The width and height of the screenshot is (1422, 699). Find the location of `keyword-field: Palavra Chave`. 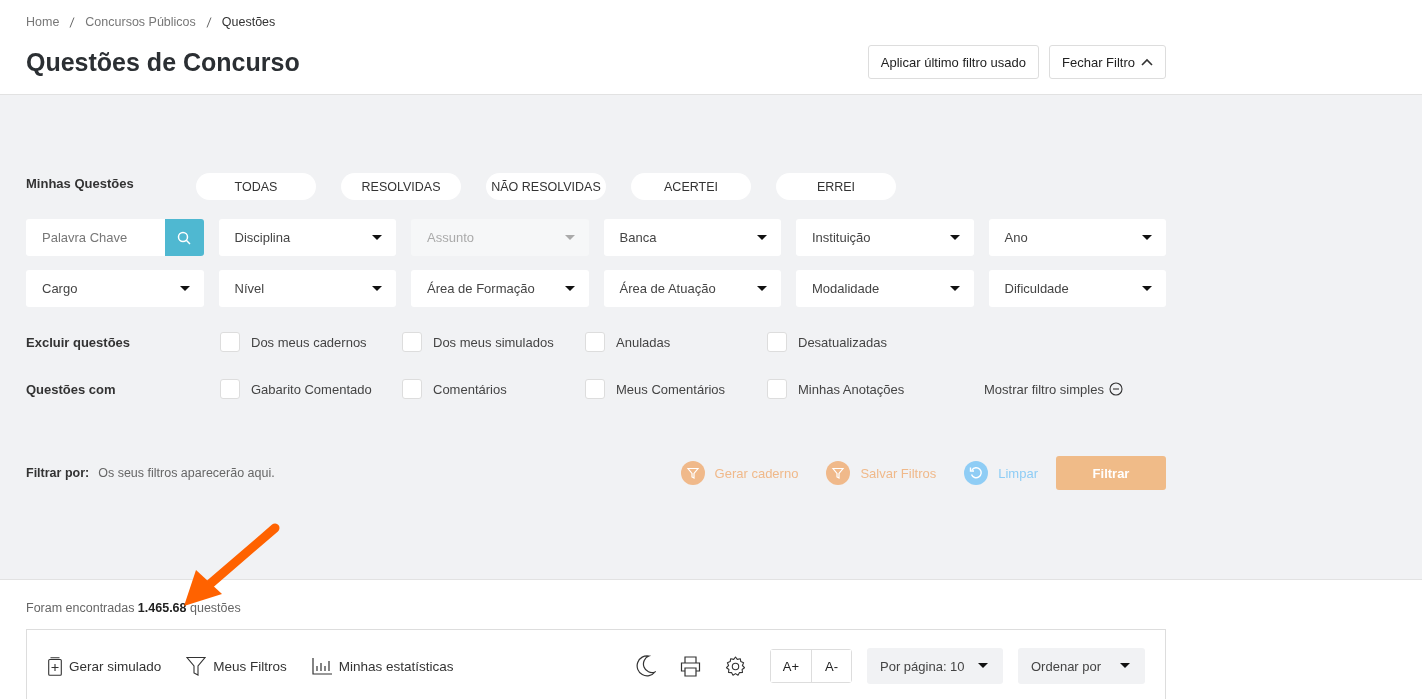

keyword-field: Palavra Chave is located at coordinates (95, 237).